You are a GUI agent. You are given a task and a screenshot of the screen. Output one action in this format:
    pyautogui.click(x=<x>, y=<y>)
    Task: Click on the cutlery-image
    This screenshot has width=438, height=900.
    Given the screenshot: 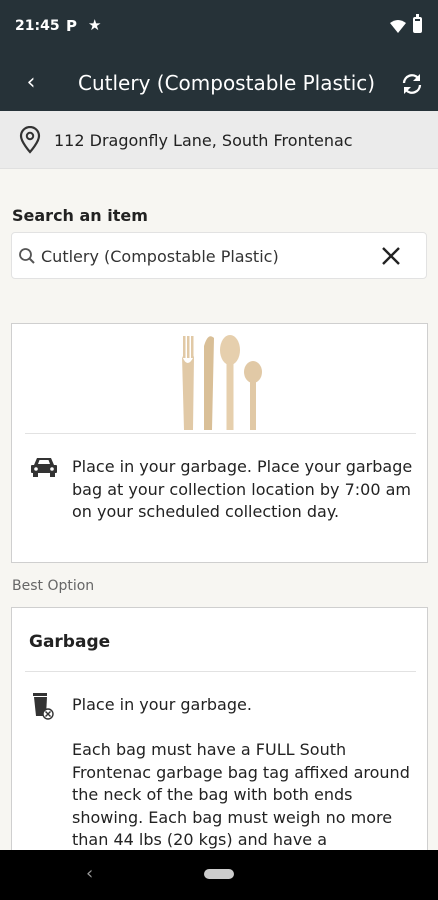 What is the action you would take?
    pyautogui.click(x=222, y=382)
    